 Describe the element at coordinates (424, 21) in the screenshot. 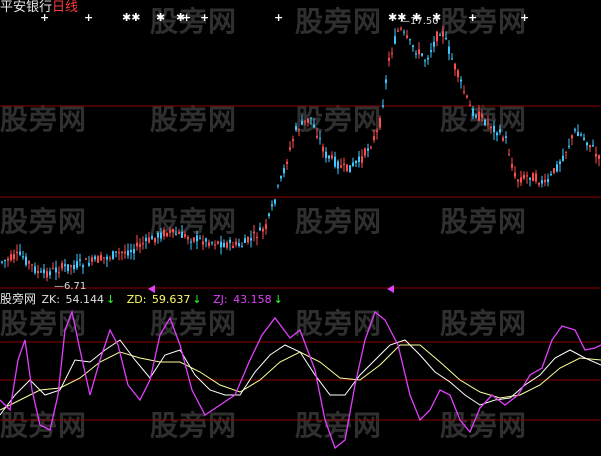

I see `high-price-value: 17.50` at that location.